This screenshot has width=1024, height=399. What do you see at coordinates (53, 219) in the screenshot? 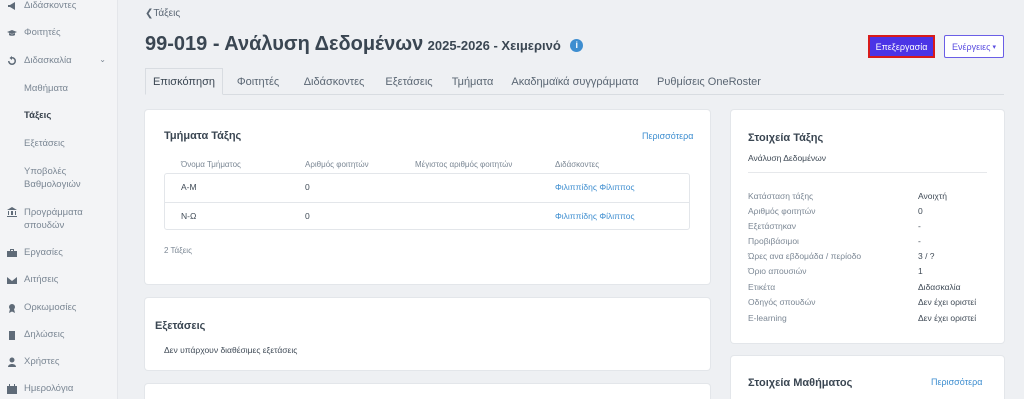
I see `sidebar-item-label: Προγράμματα σπουδών` at bounding box center [53, 219].